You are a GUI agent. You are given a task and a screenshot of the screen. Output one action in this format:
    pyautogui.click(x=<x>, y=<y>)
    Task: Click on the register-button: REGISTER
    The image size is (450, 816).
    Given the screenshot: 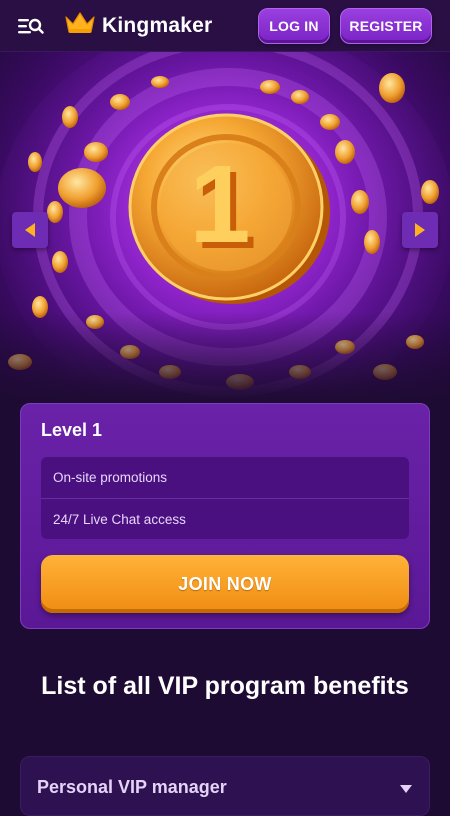 What is the action you would take?
    pyautogui.click(x=386, y=25)
    